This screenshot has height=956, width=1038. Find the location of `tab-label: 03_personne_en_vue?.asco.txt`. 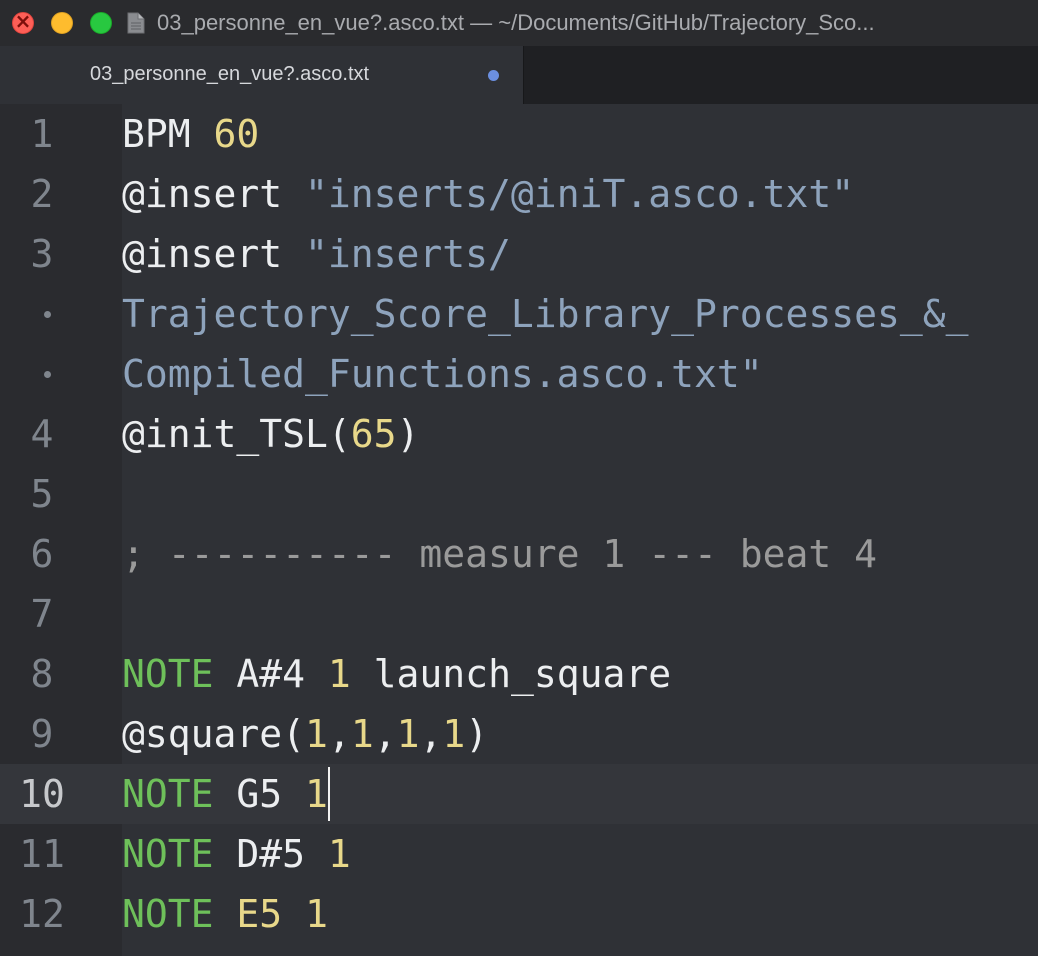

tab-label: 03_personne_en_vue?.asco.txt is located at coordinates (230, 74).